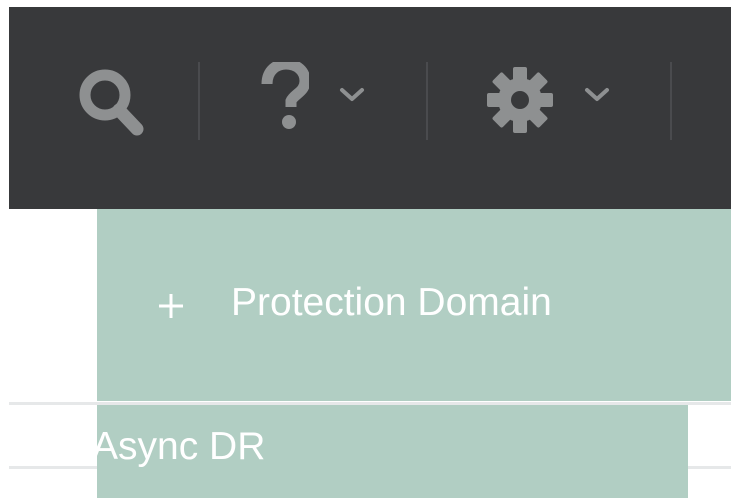 This screenshot has height=498, width=731. What do you see at coordinates (520, 100) in the screenshot?
I see `gear-icon` at bounding box center [520, 100].